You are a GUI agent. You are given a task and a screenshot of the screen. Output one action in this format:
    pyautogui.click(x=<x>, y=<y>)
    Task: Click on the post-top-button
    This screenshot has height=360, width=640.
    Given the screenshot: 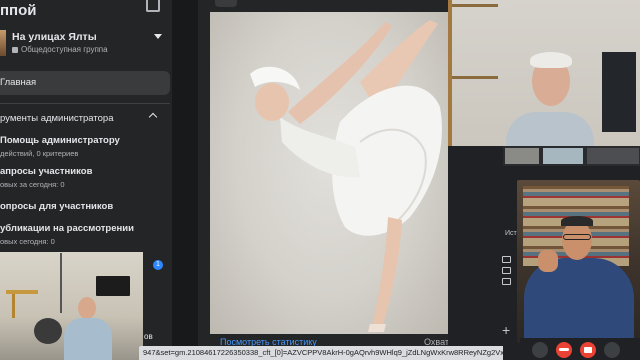 What is the action you would take?
    pyautogui.click(x=226, y=3)
    